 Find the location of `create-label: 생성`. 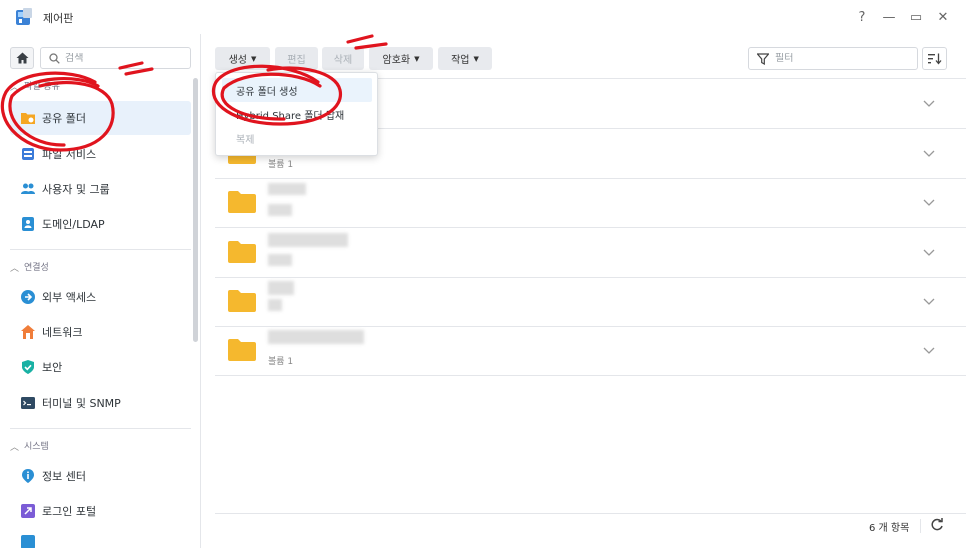

create-label: 생성 is located at coordinates (237, 60).